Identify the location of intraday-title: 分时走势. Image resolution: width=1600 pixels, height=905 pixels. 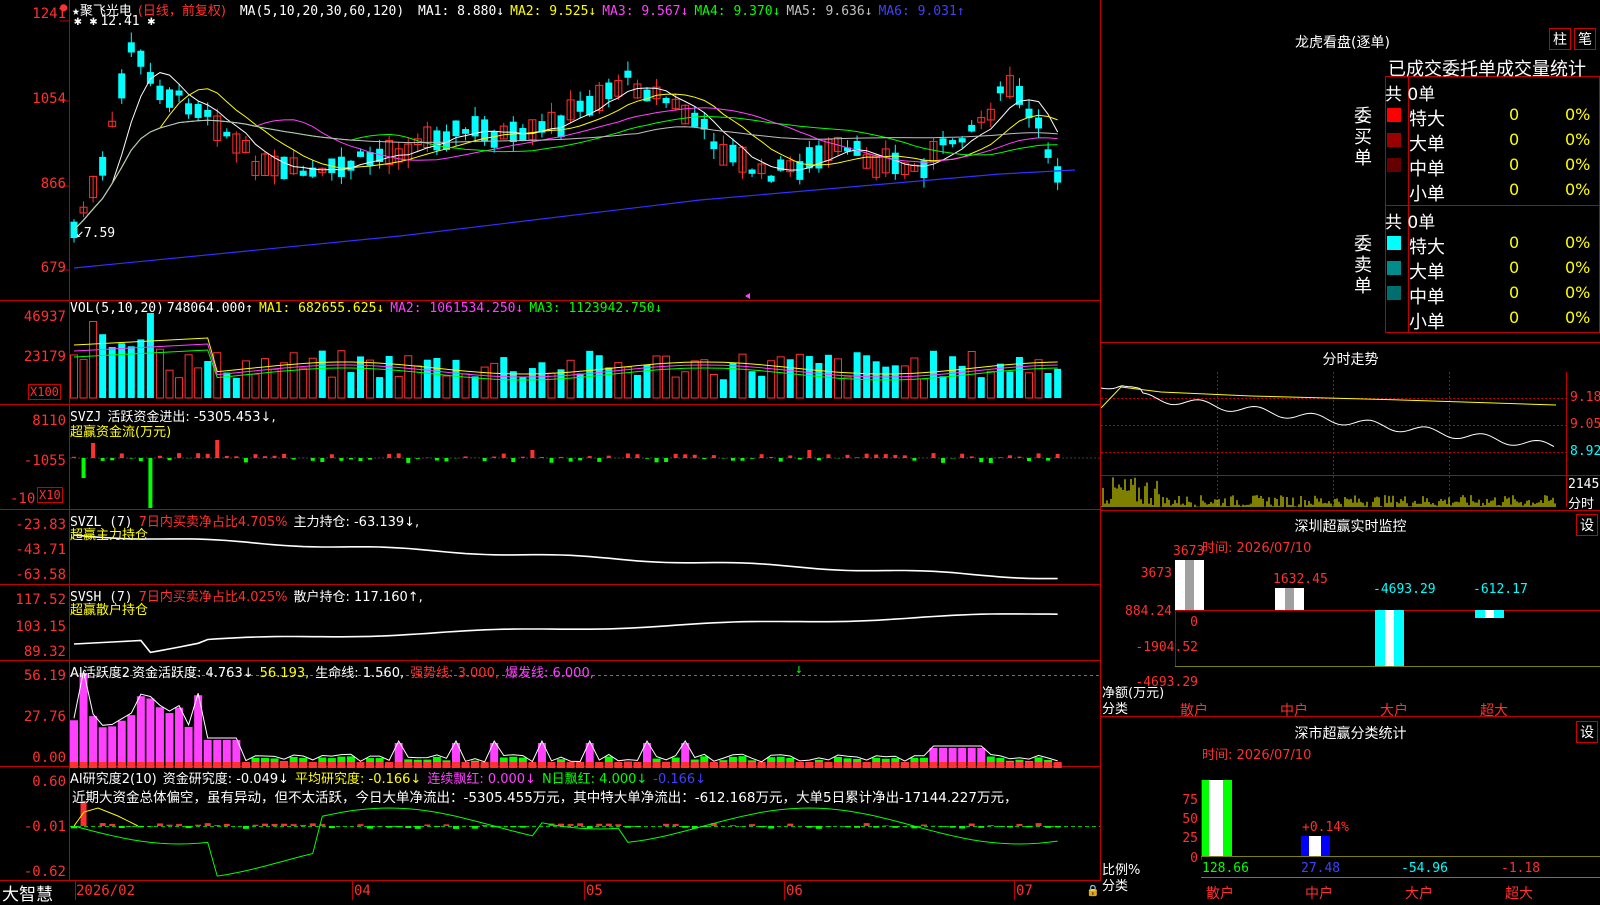
(1350, 359).